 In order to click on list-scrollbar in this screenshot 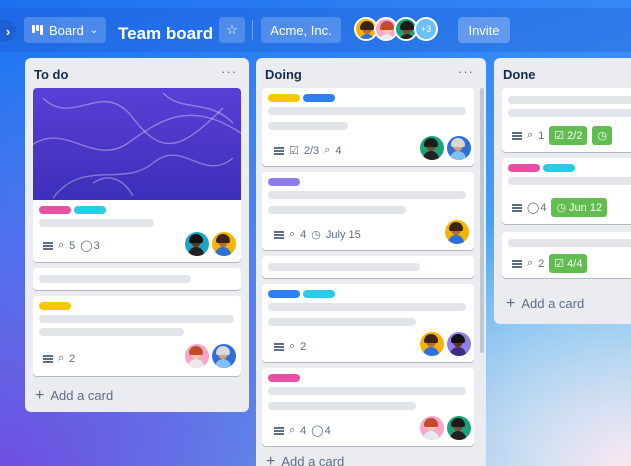, I will do `click(482, 220)`.